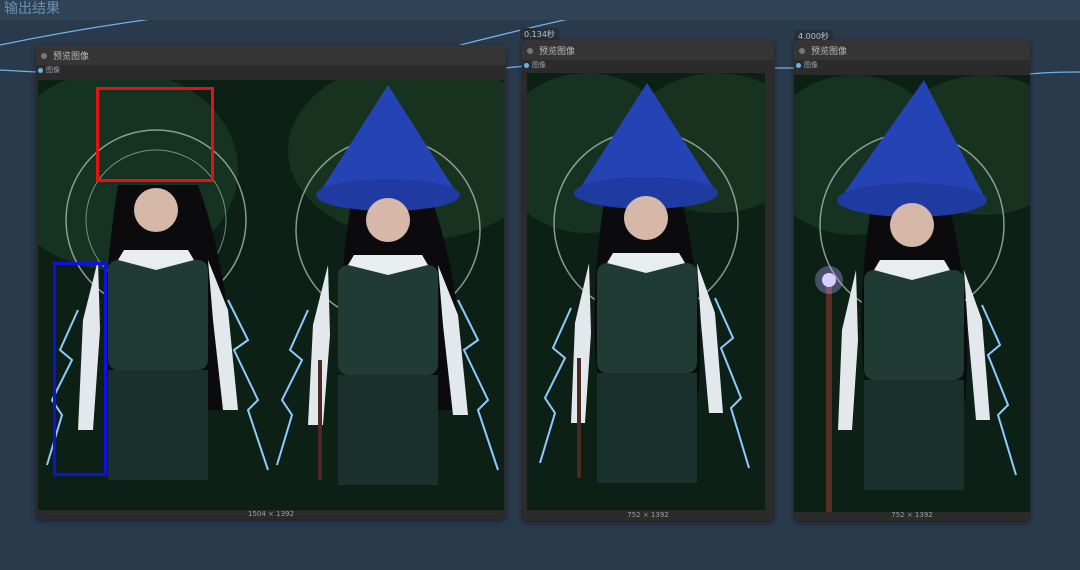 The image size is (1080, 570). What do you see at coordinates (155, 134) in the screenshot?
I see `red-highlight-box` at bounding box center [155, 134].